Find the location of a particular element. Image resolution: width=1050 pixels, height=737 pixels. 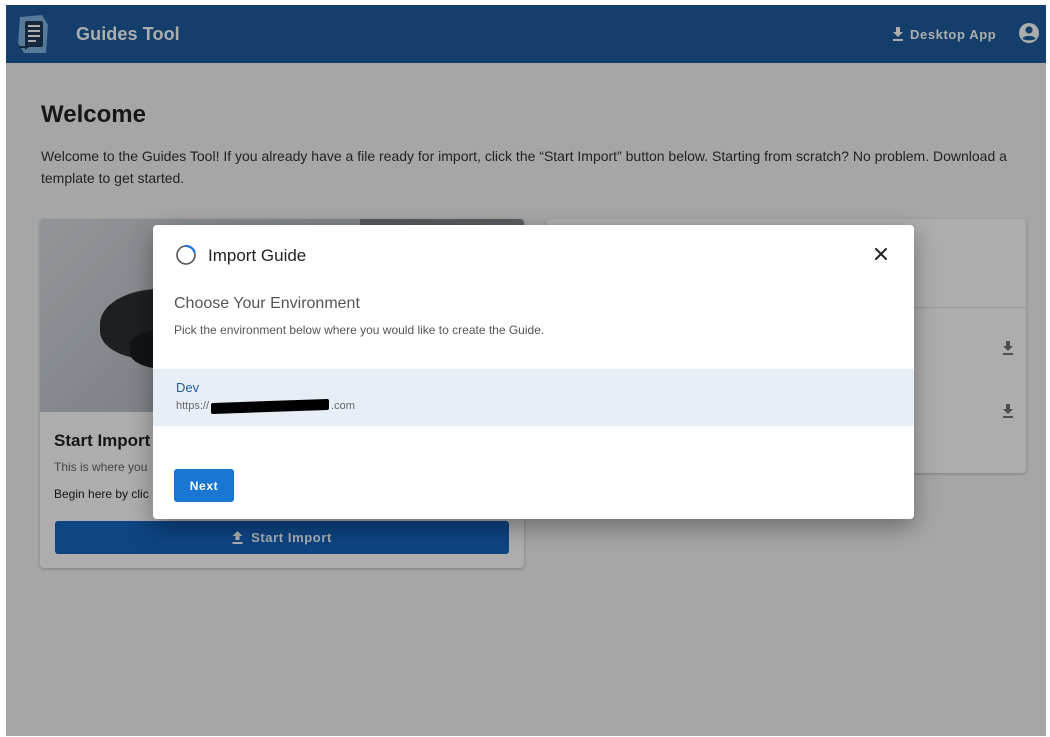

environment-url-suffix: .com is located at coordinates (343, 406).